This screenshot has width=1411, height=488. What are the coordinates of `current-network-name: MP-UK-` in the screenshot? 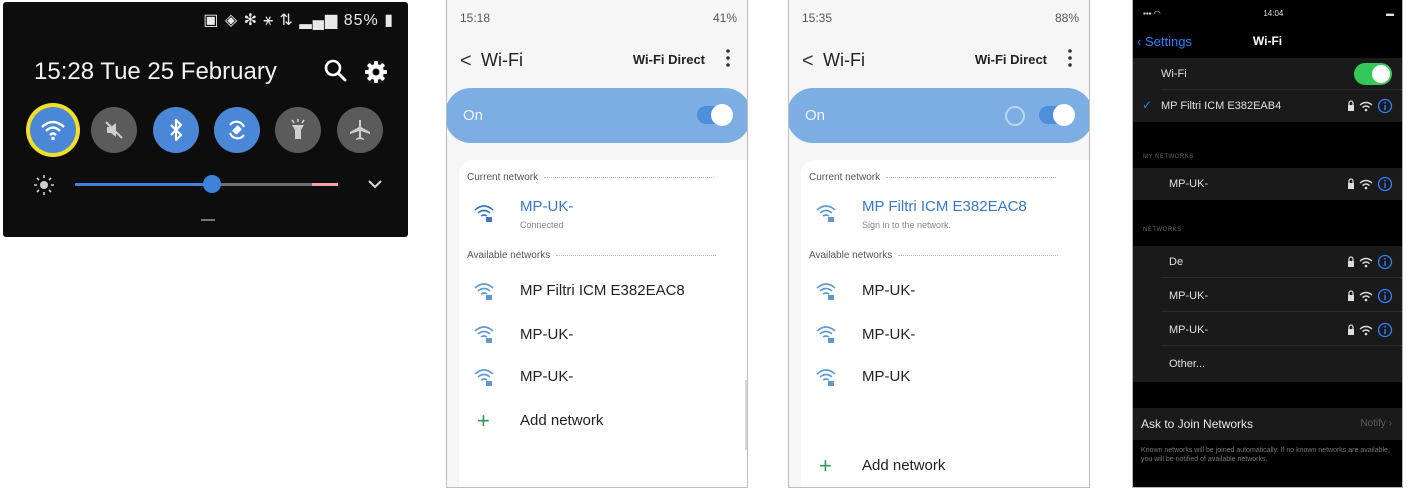 It's located at (546, 206).